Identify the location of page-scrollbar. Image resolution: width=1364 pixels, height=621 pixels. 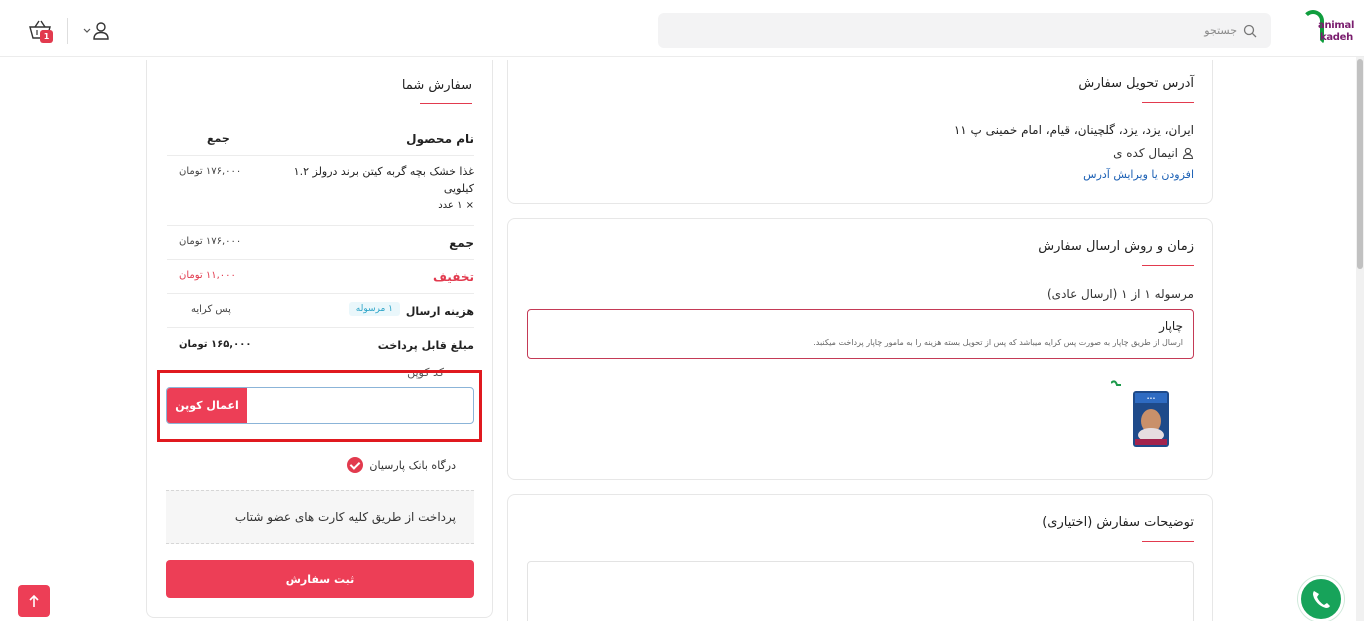
(1360, 339).